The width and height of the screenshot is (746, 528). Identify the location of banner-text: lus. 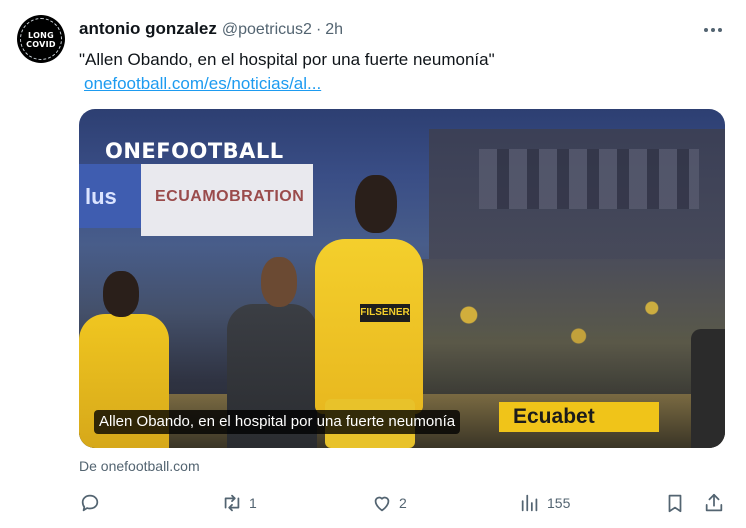
(101, 196).